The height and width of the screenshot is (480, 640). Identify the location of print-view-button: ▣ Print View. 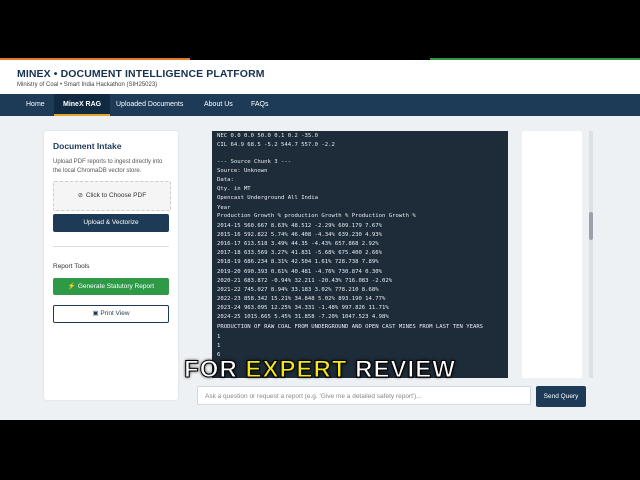
(111, 314).